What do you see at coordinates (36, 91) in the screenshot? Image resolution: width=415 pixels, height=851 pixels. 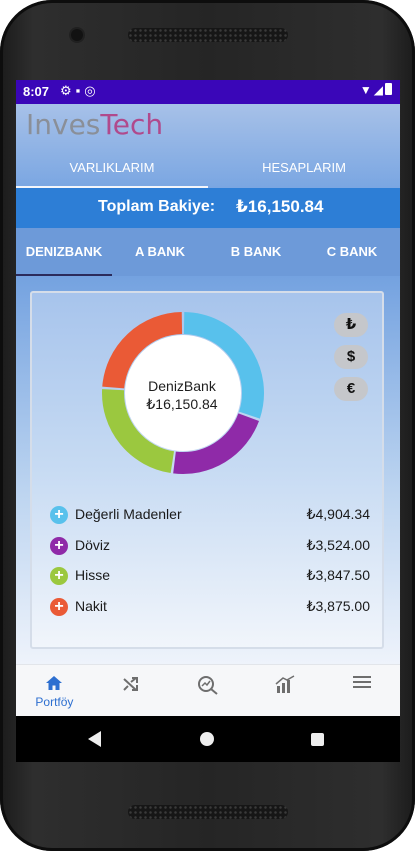 I see `status-time: 8:07` at bounding box center [36, 91].